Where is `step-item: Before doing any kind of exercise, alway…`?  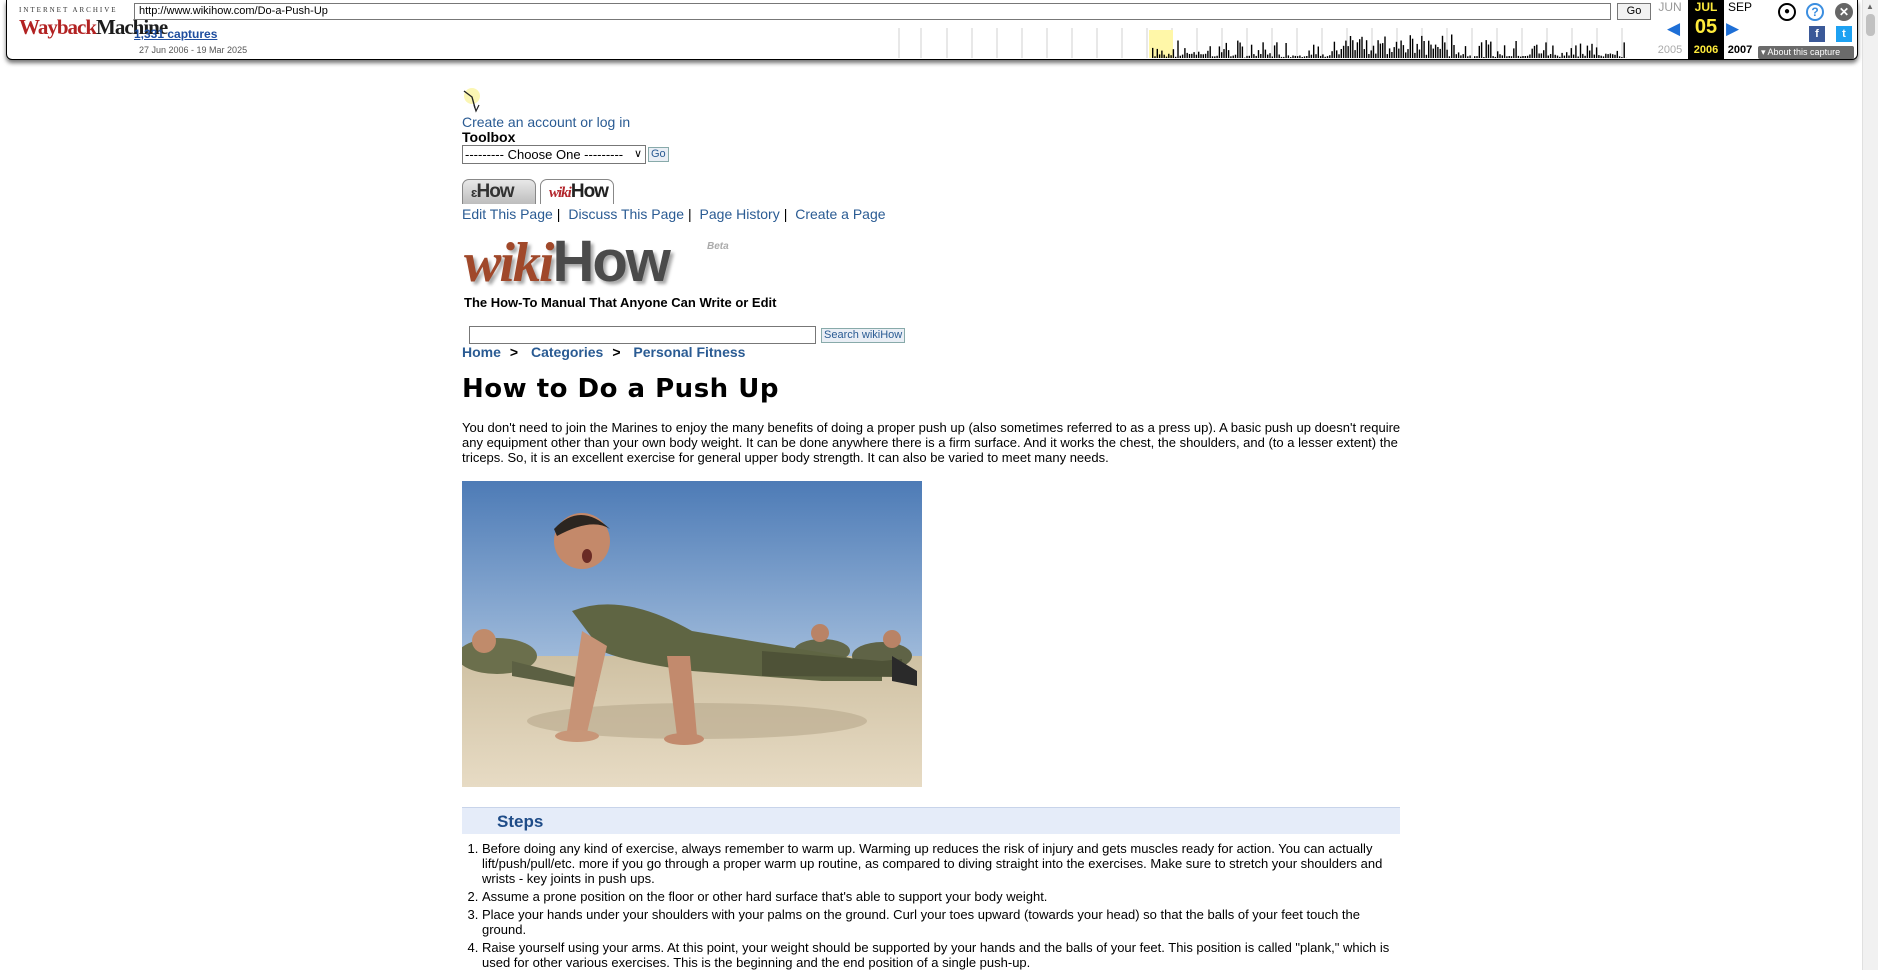
step-item: Before doing any kind of exercise, alway… is located at coordinates (942, 863).